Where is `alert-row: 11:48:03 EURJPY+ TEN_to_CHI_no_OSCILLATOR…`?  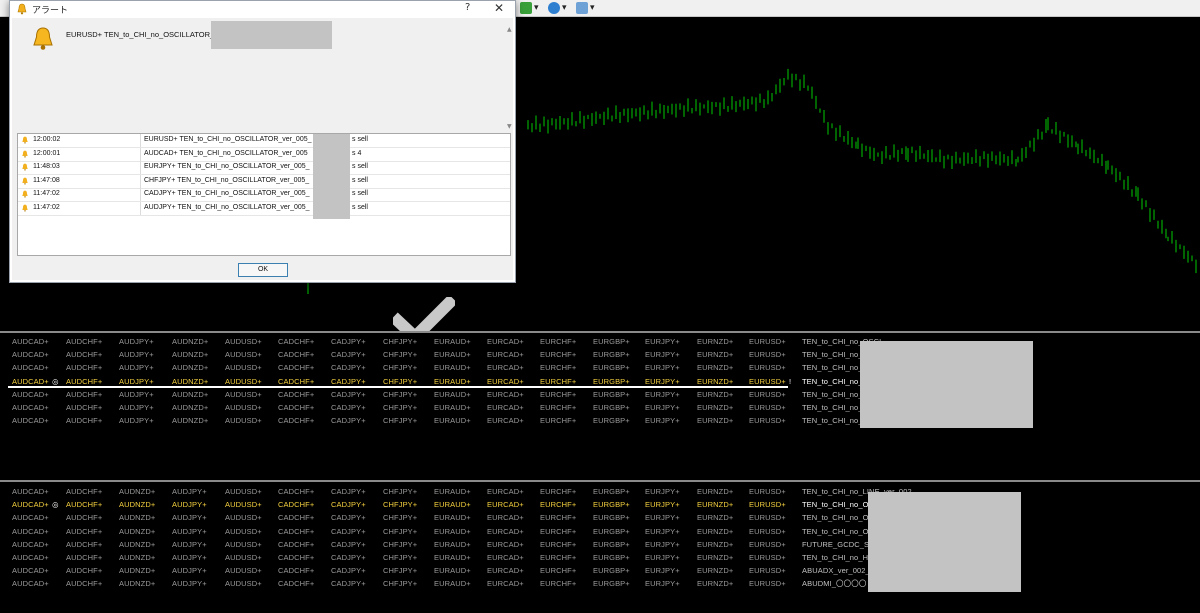
alert-row: 11:48:03 EURJPY+ TEN_to_CHI_no_OSCILLATOR… is located at coordinates (264, 168).